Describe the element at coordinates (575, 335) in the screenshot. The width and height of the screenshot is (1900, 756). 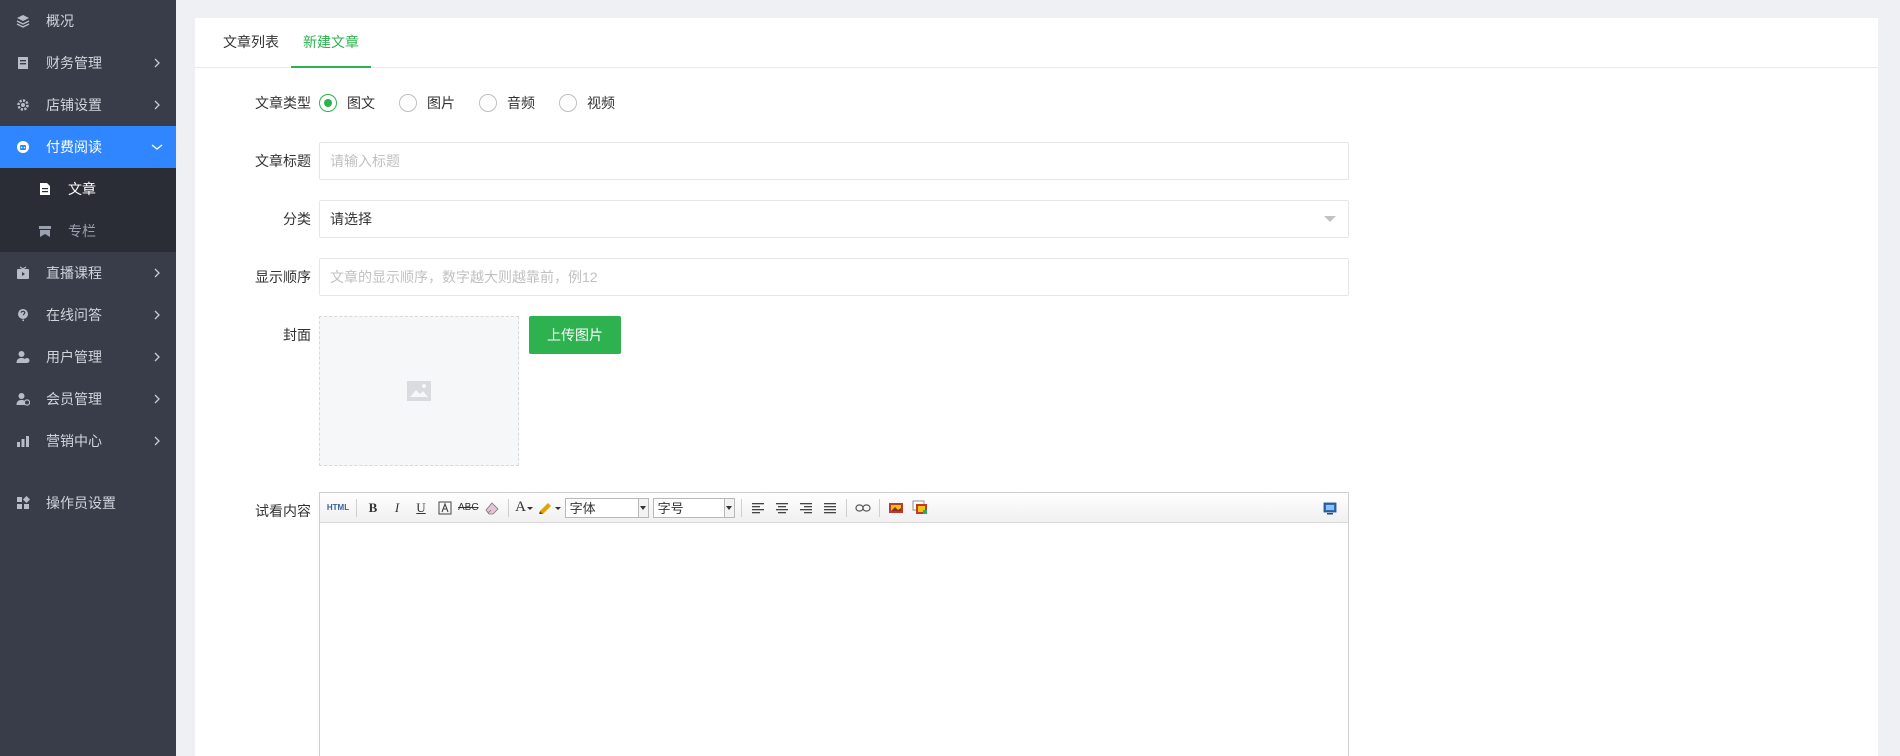
I see `upload-image-button: 上传图片` at that location.